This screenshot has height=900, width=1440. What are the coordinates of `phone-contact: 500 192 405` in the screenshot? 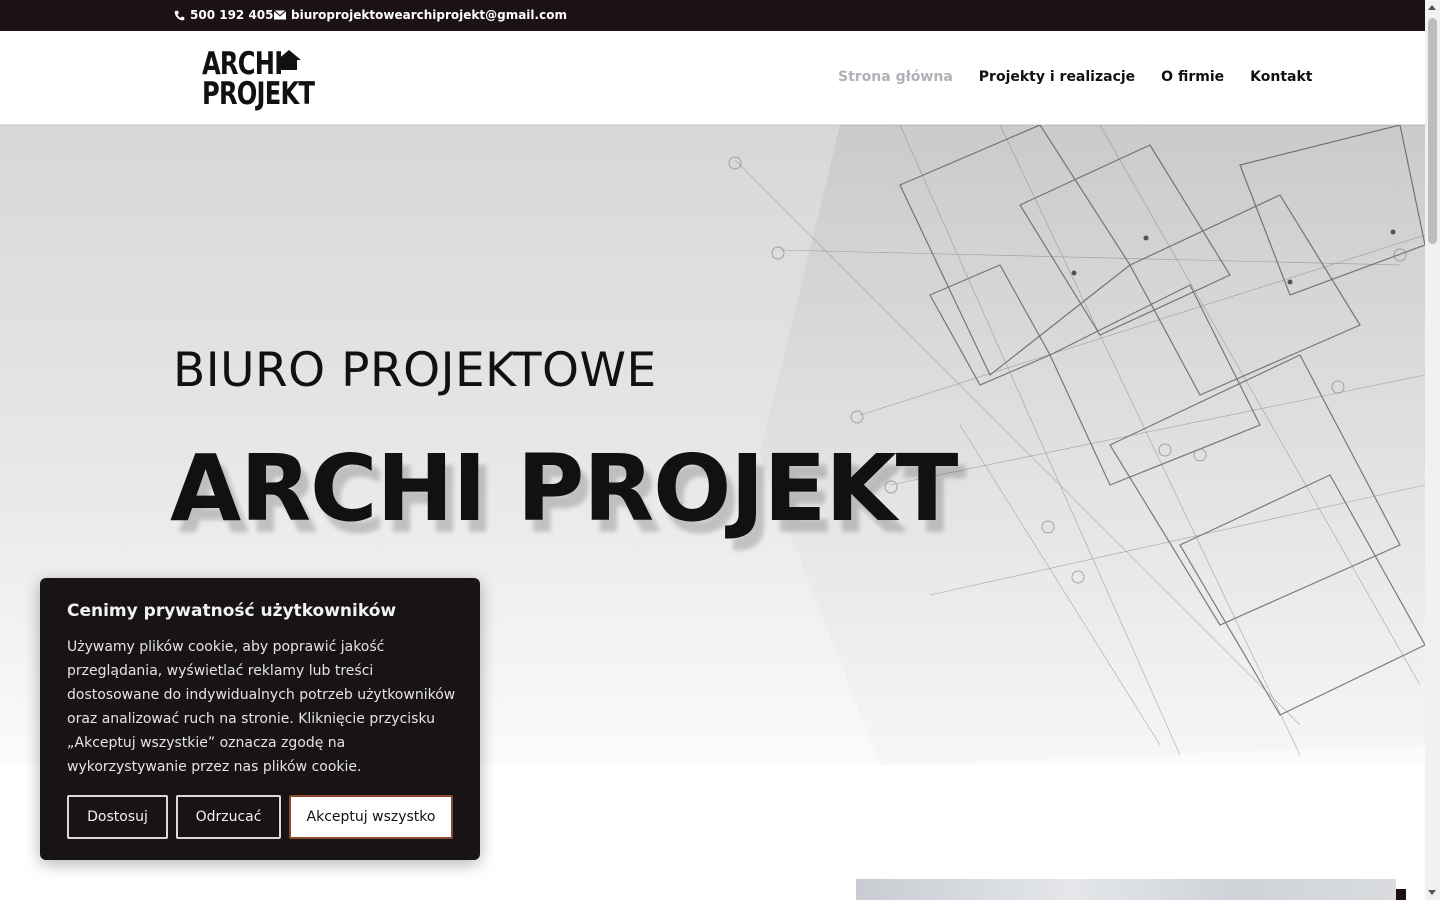 It's located at (224, 15).